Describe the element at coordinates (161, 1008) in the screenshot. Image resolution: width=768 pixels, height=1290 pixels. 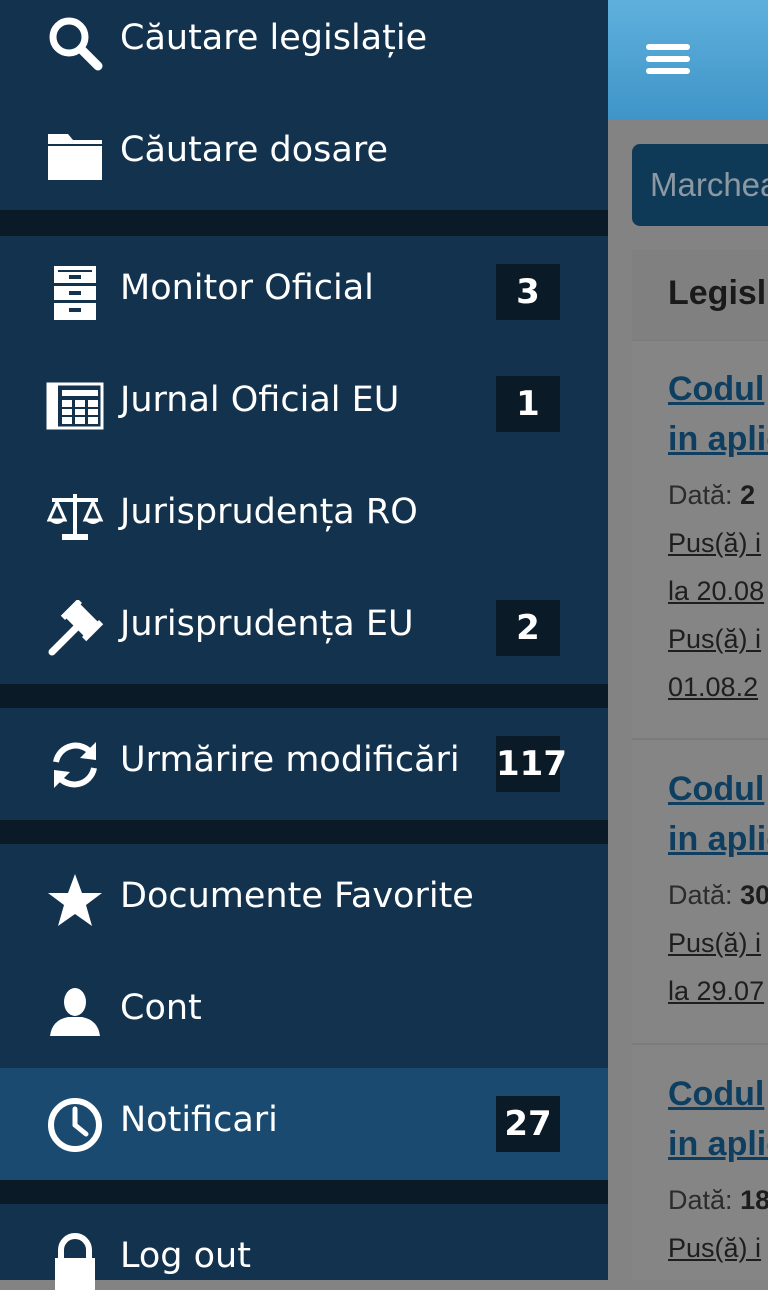
I see `menu-label: Cont` at that location.